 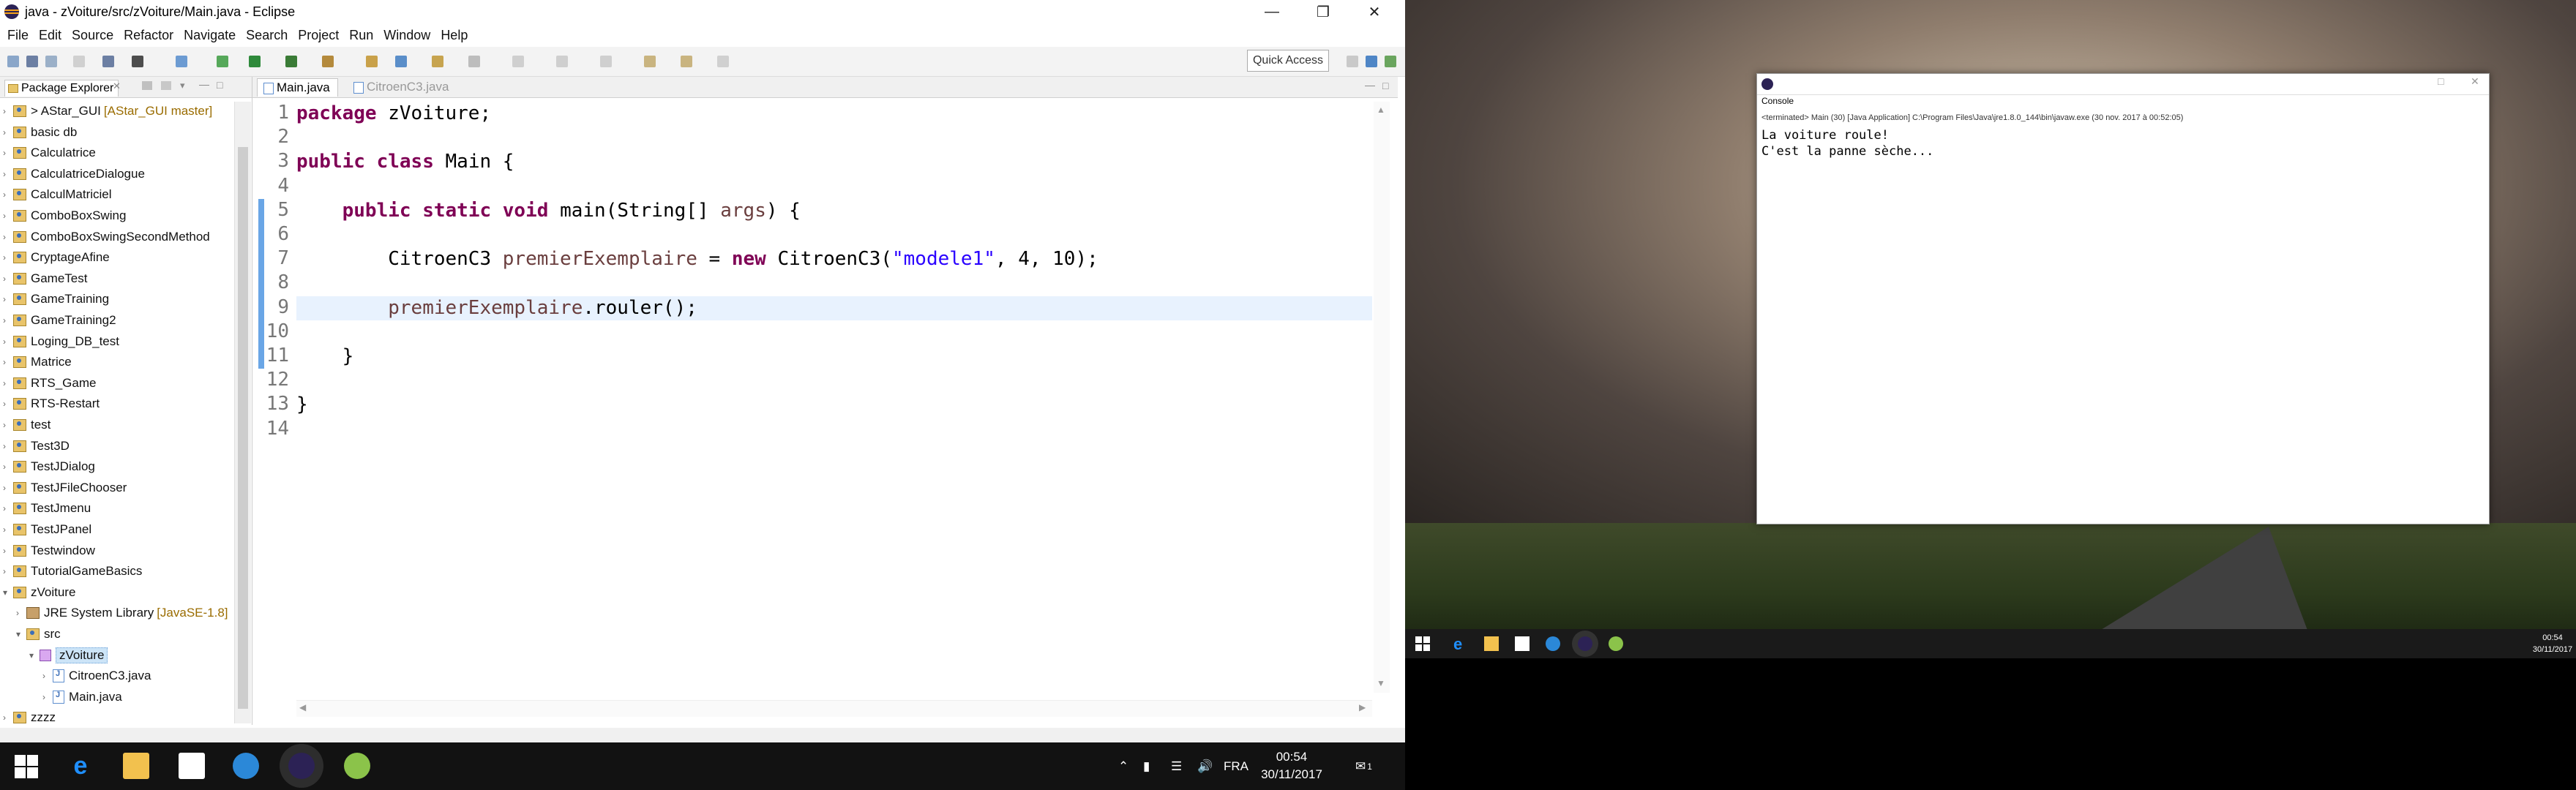 What do you see at coordinates (29, 717) in the screenshot?
I see `tree-item: › zzzz` at bounding box center [29, 717].